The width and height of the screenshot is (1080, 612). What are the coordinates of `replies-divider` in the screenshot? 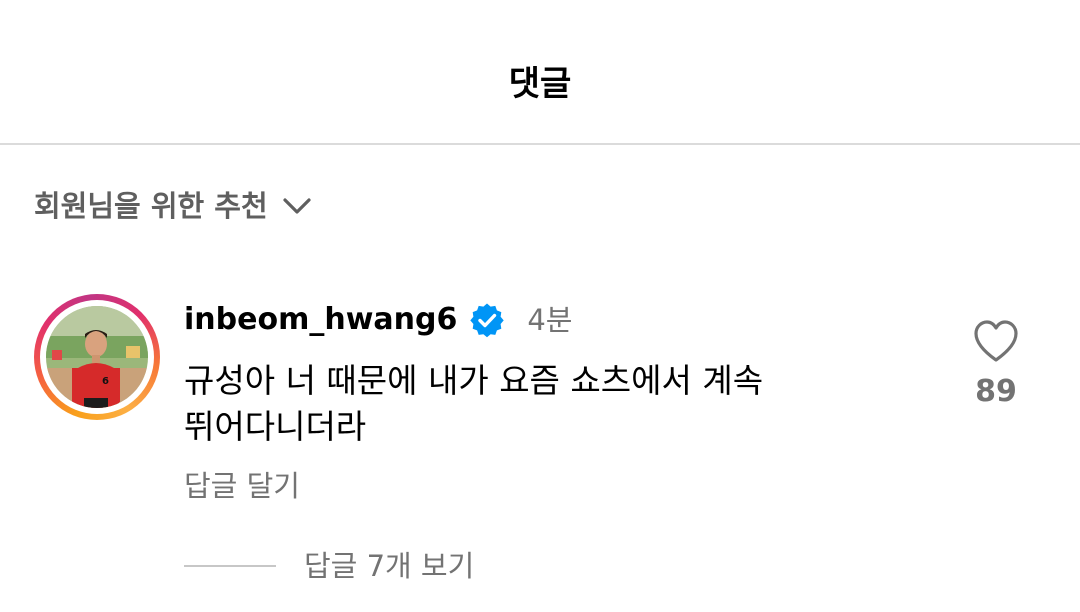 It's located at (230, 566).